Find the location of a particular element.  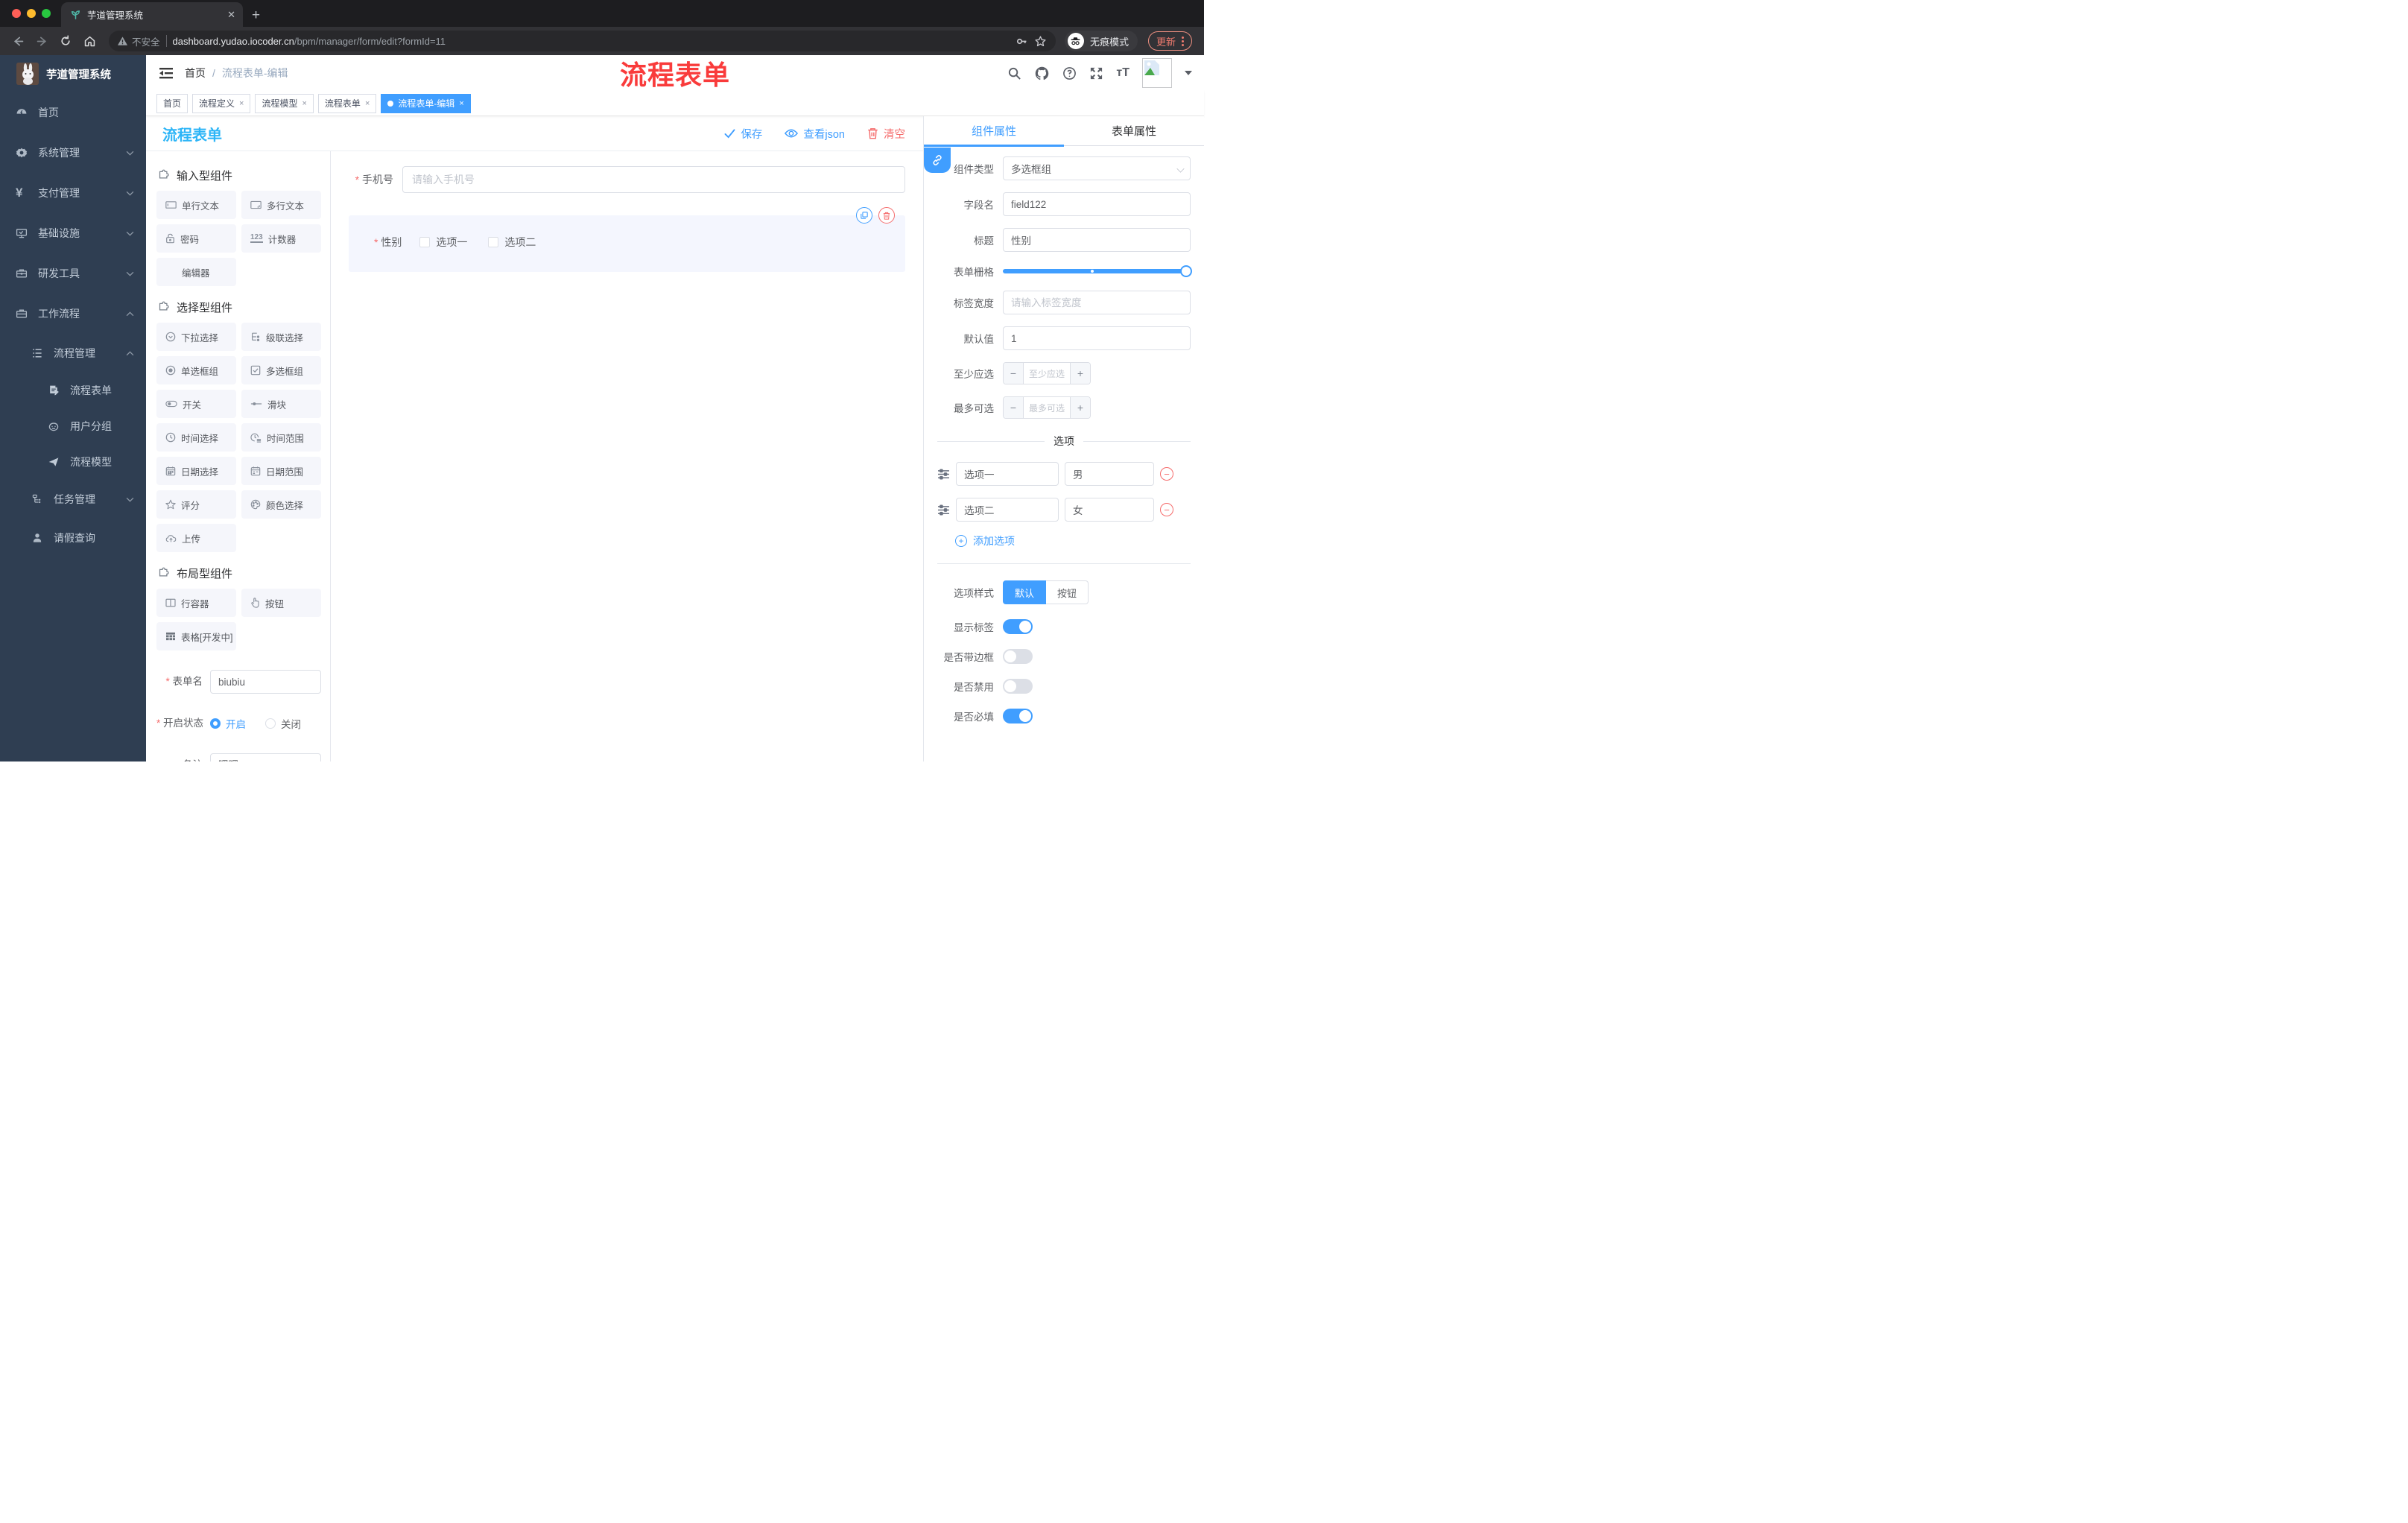

component-tile-counter: 123 计数器 is located at coordinates (281, 238).